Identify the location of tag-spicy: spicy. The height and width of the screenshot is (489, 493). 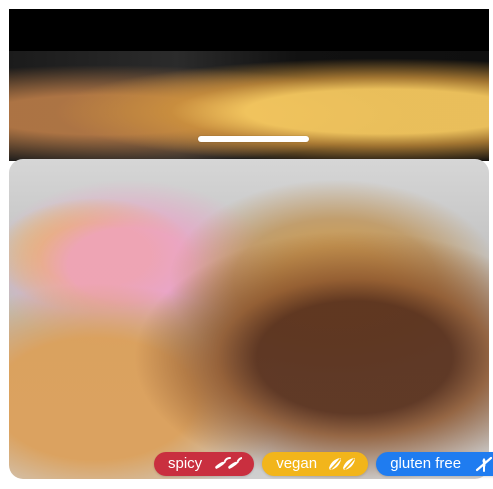
(204, 464).